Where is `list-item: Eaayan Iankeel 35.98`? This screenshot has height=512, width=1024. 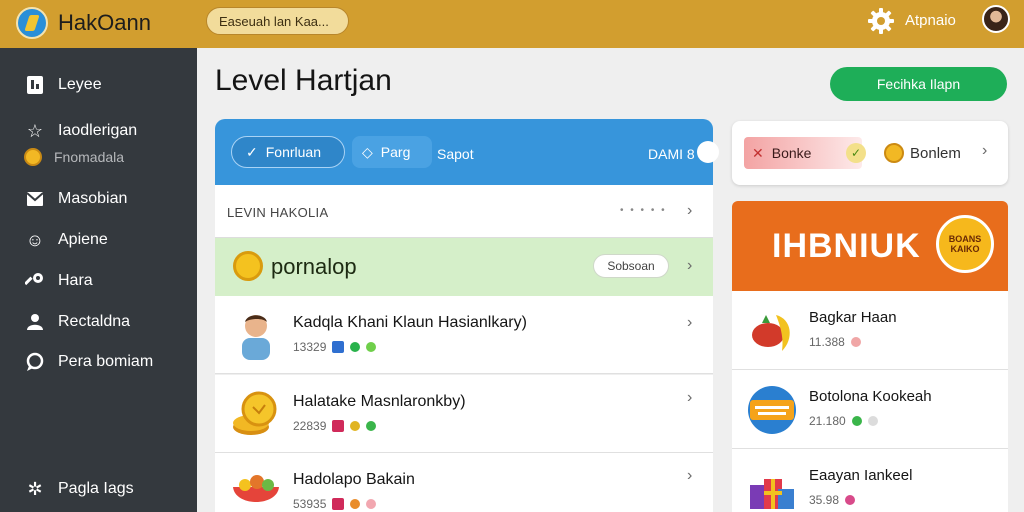 list-item: Eaayan Iankeel 35.98 is located at coordinates (870, 480).